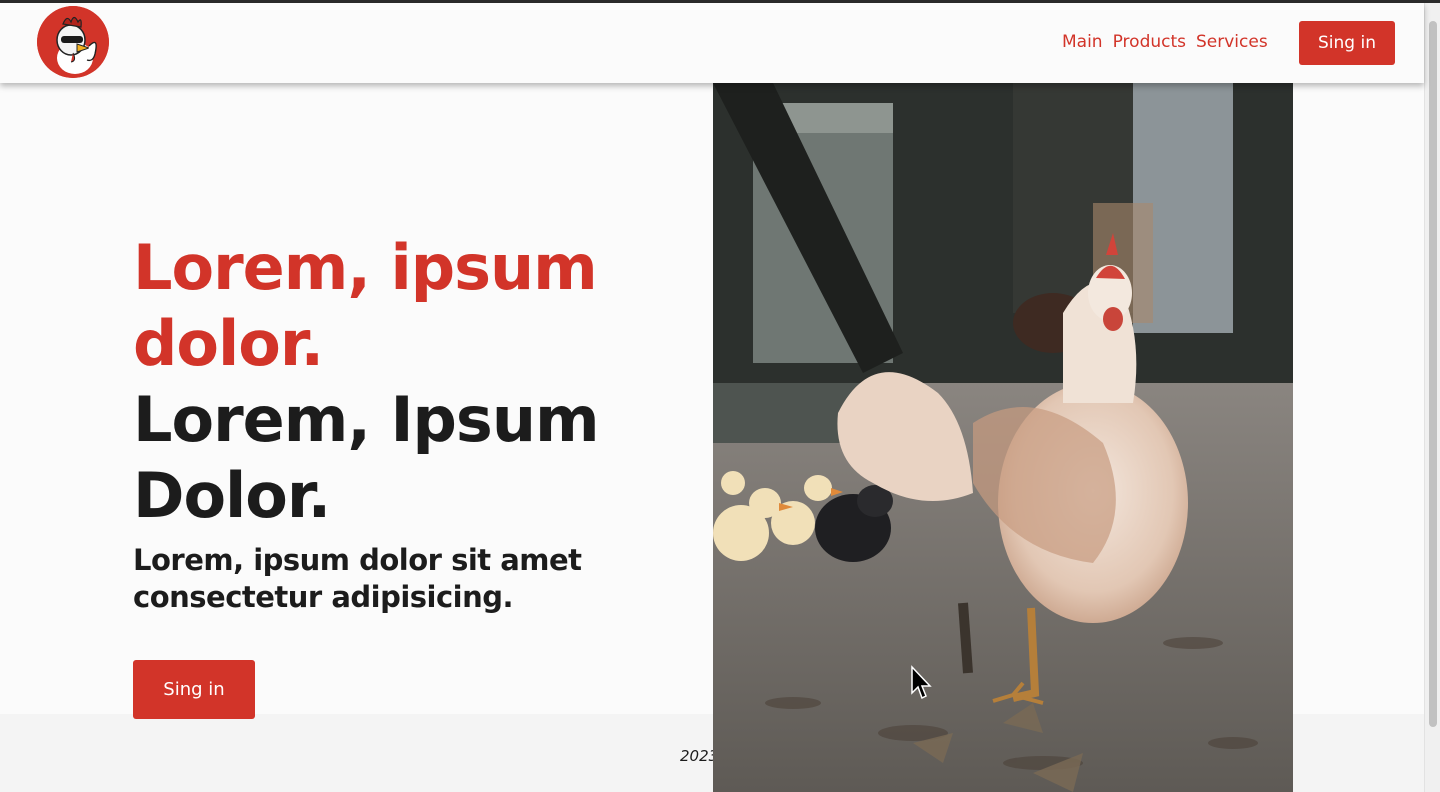  Describe the element at coordinates (357, 560) in the screenshot. I see `hero-subtitle-line1: Lorem, ipsum dolor sit amet` at that location.